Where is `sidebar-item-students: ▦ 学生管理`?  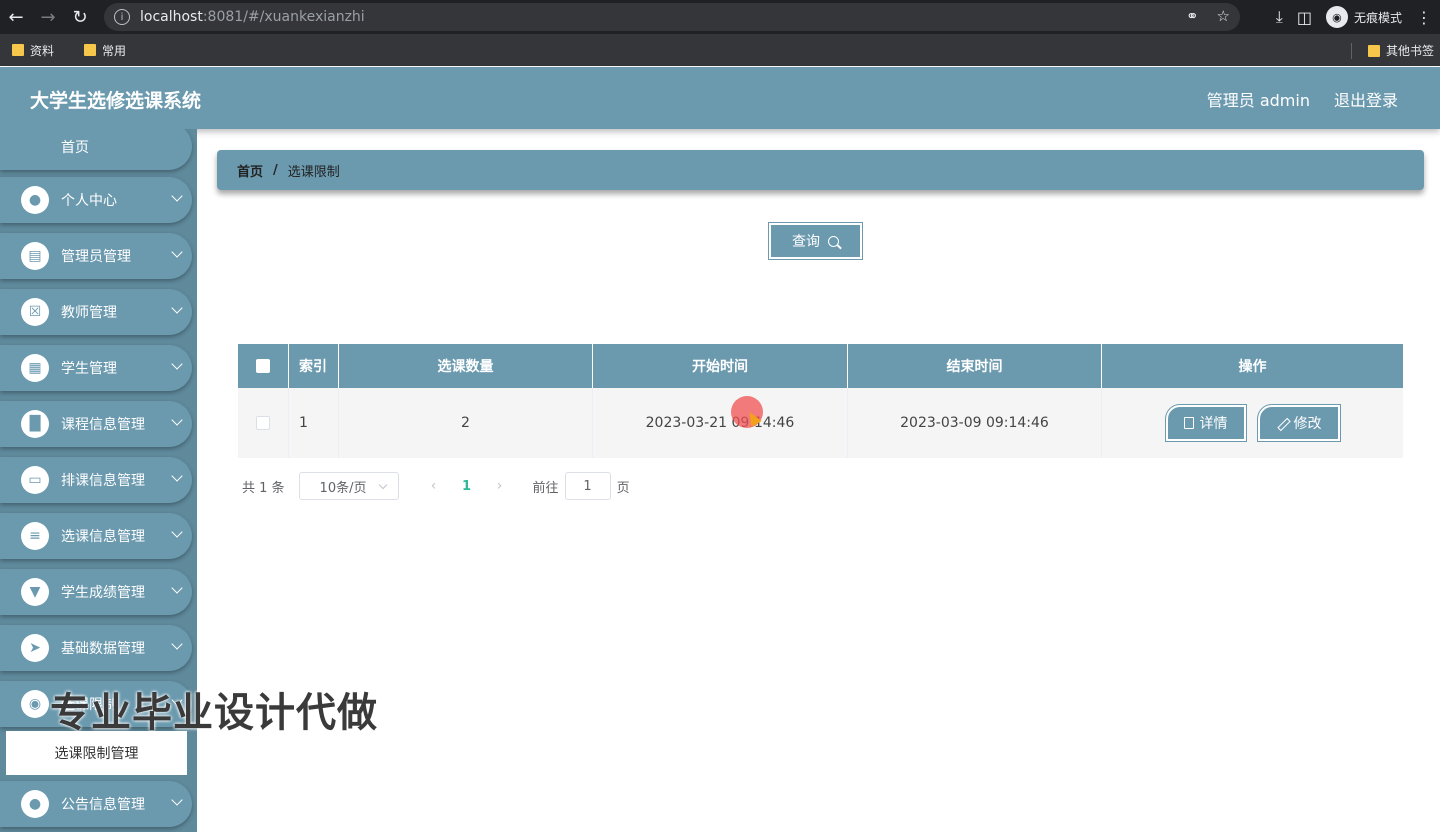 sidebar-item-students: ▦ 学生管理 is located at coordinates (96, 368).